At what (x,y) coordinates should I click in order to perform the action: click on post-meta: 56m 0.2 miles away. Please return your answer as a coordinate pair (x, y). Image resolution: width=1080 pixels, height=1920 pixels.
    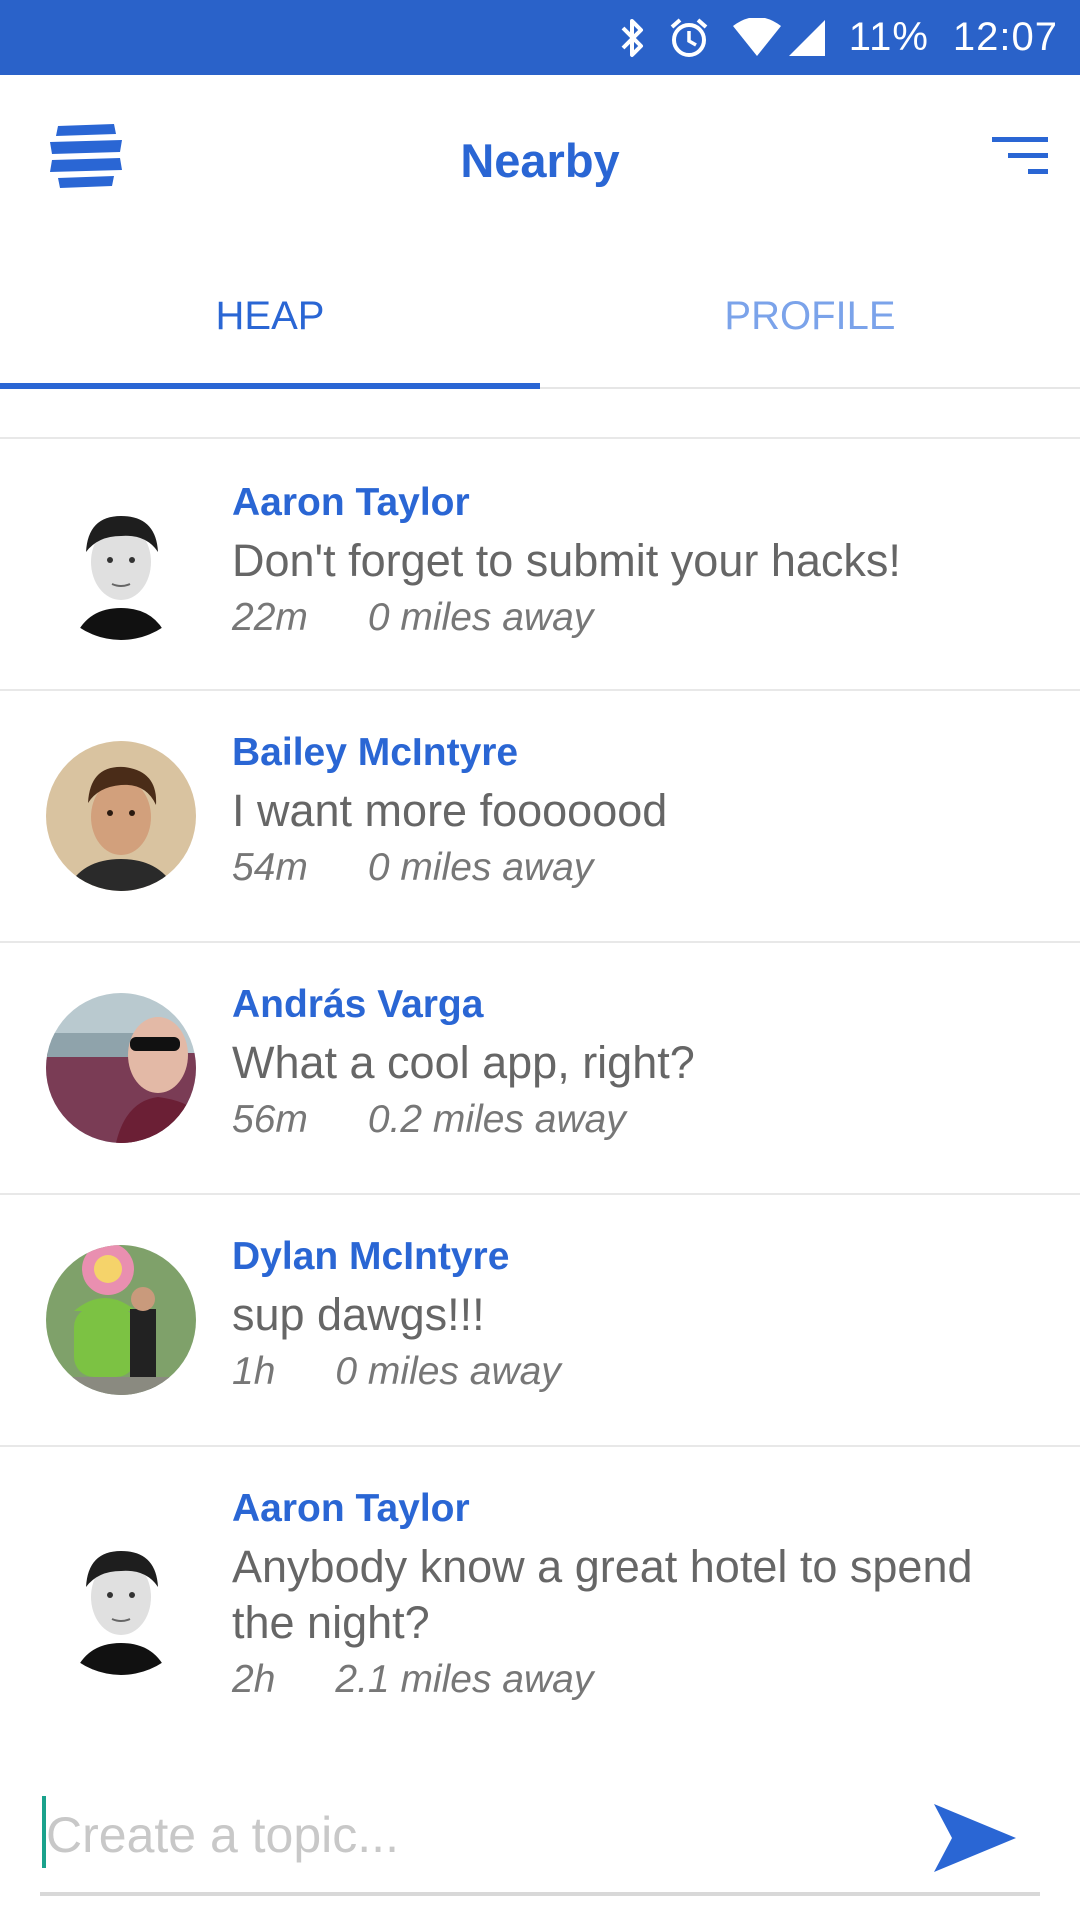
    Looking at the image, I should click on (636, 1120).